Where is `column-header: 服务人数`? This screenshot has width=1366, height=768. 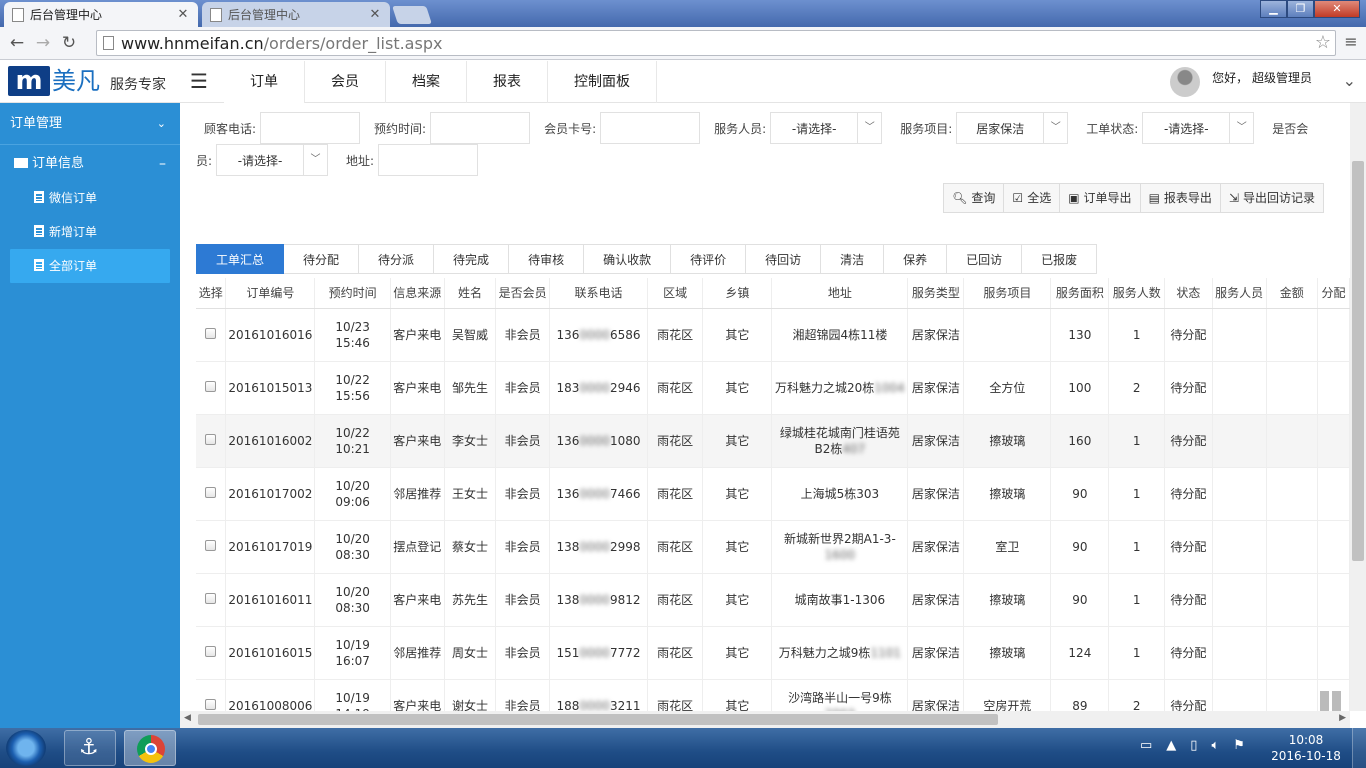
column-header: 服务人数 is located at coordinates (1137, 293).